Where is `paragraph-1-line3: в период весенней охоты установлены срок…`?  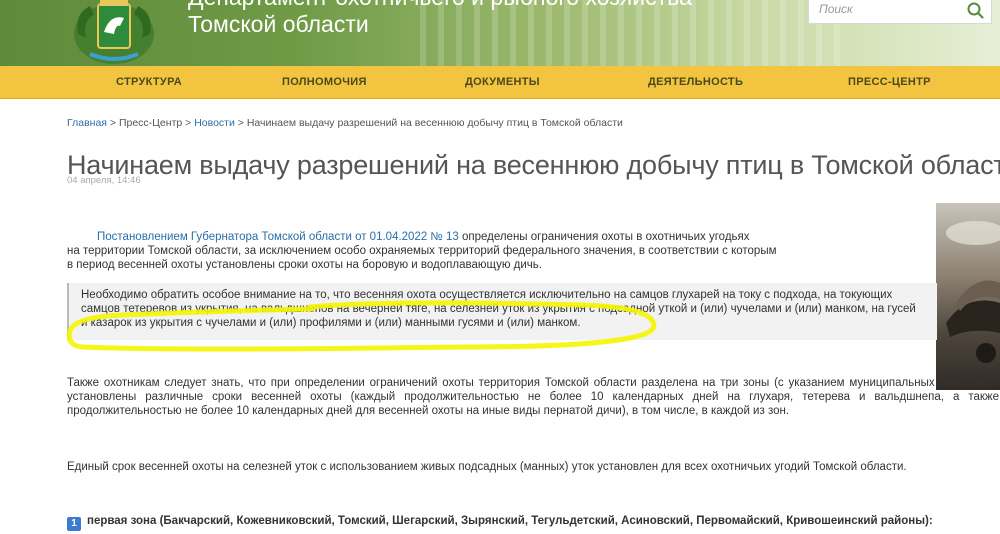
paragraph-1-line3: в период весенней охоты установлены срок… is located at coordinates (304, 265).